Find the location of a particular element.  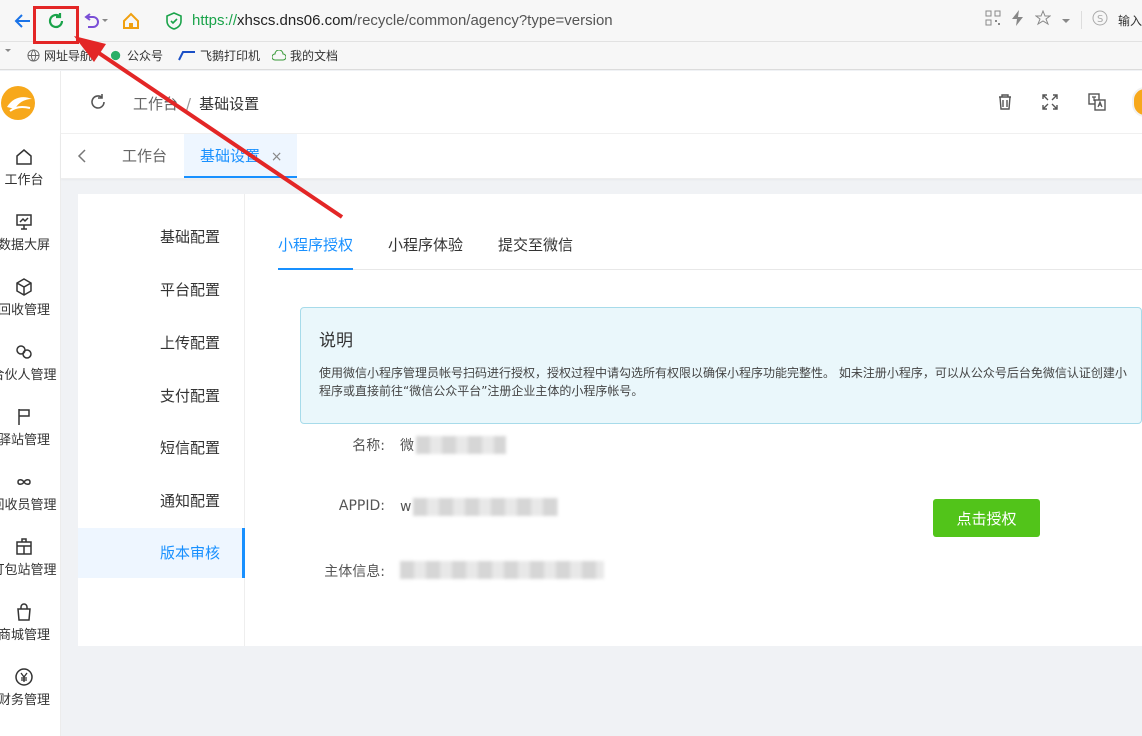

qr-icon is located at coordinates (993, 20).